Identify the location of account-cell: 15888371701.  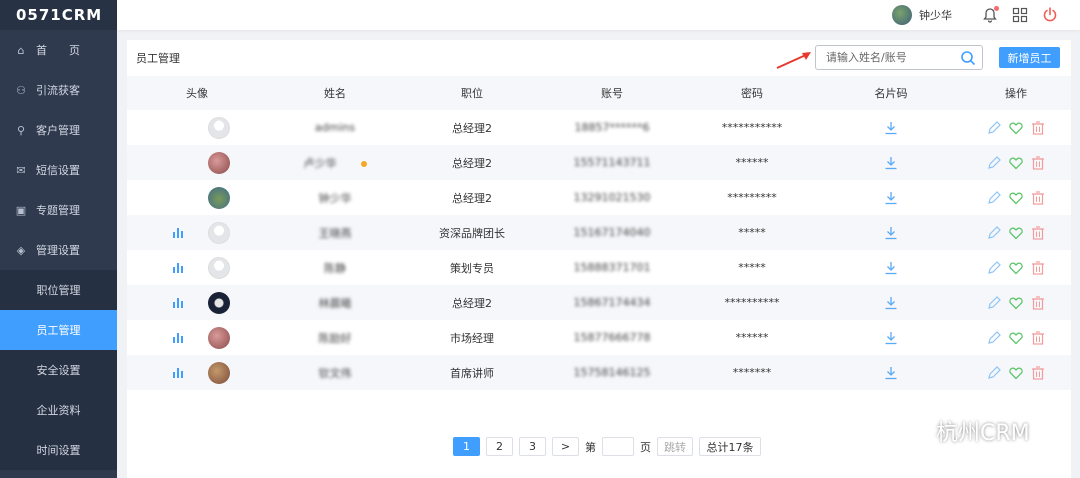
(612, 267).